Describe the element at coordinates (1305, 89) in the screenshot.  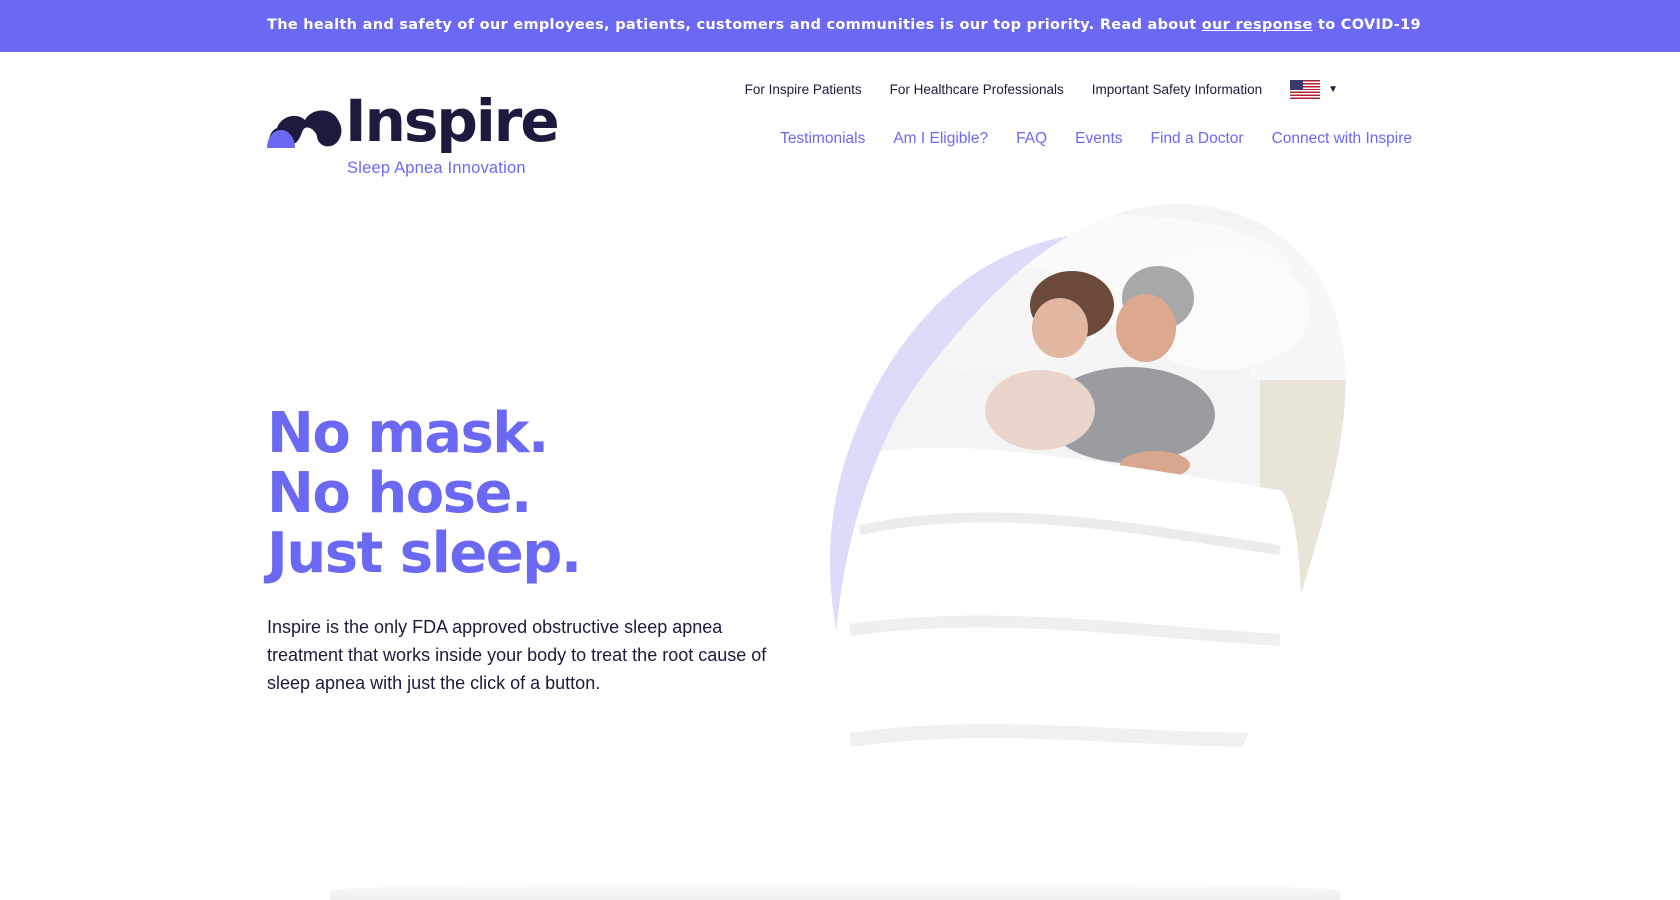
I see `us-flag-icon` at that location.